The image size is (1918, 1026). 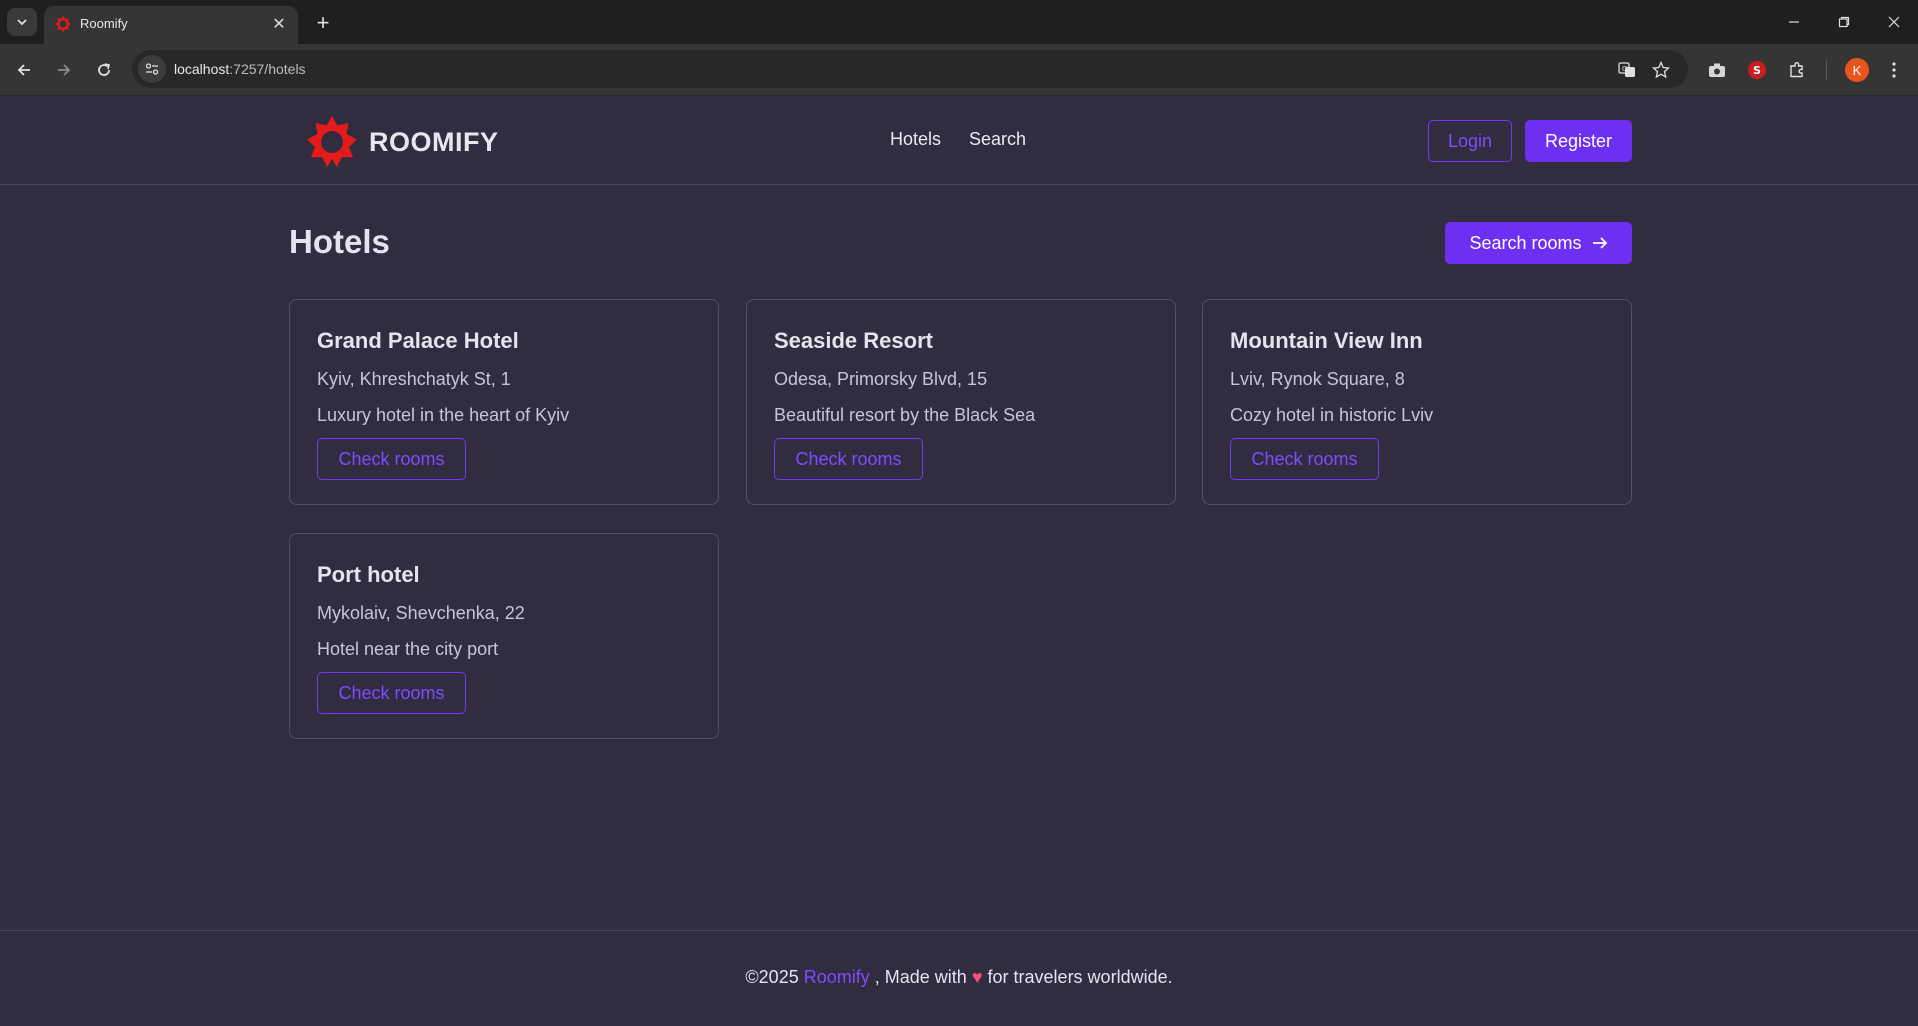 What do you see at coordinates (414, 379) in the screenshot?
I see `hotel-address: Kyiv, Khreshchatyk St, 1` at bounding box center [414, 379].